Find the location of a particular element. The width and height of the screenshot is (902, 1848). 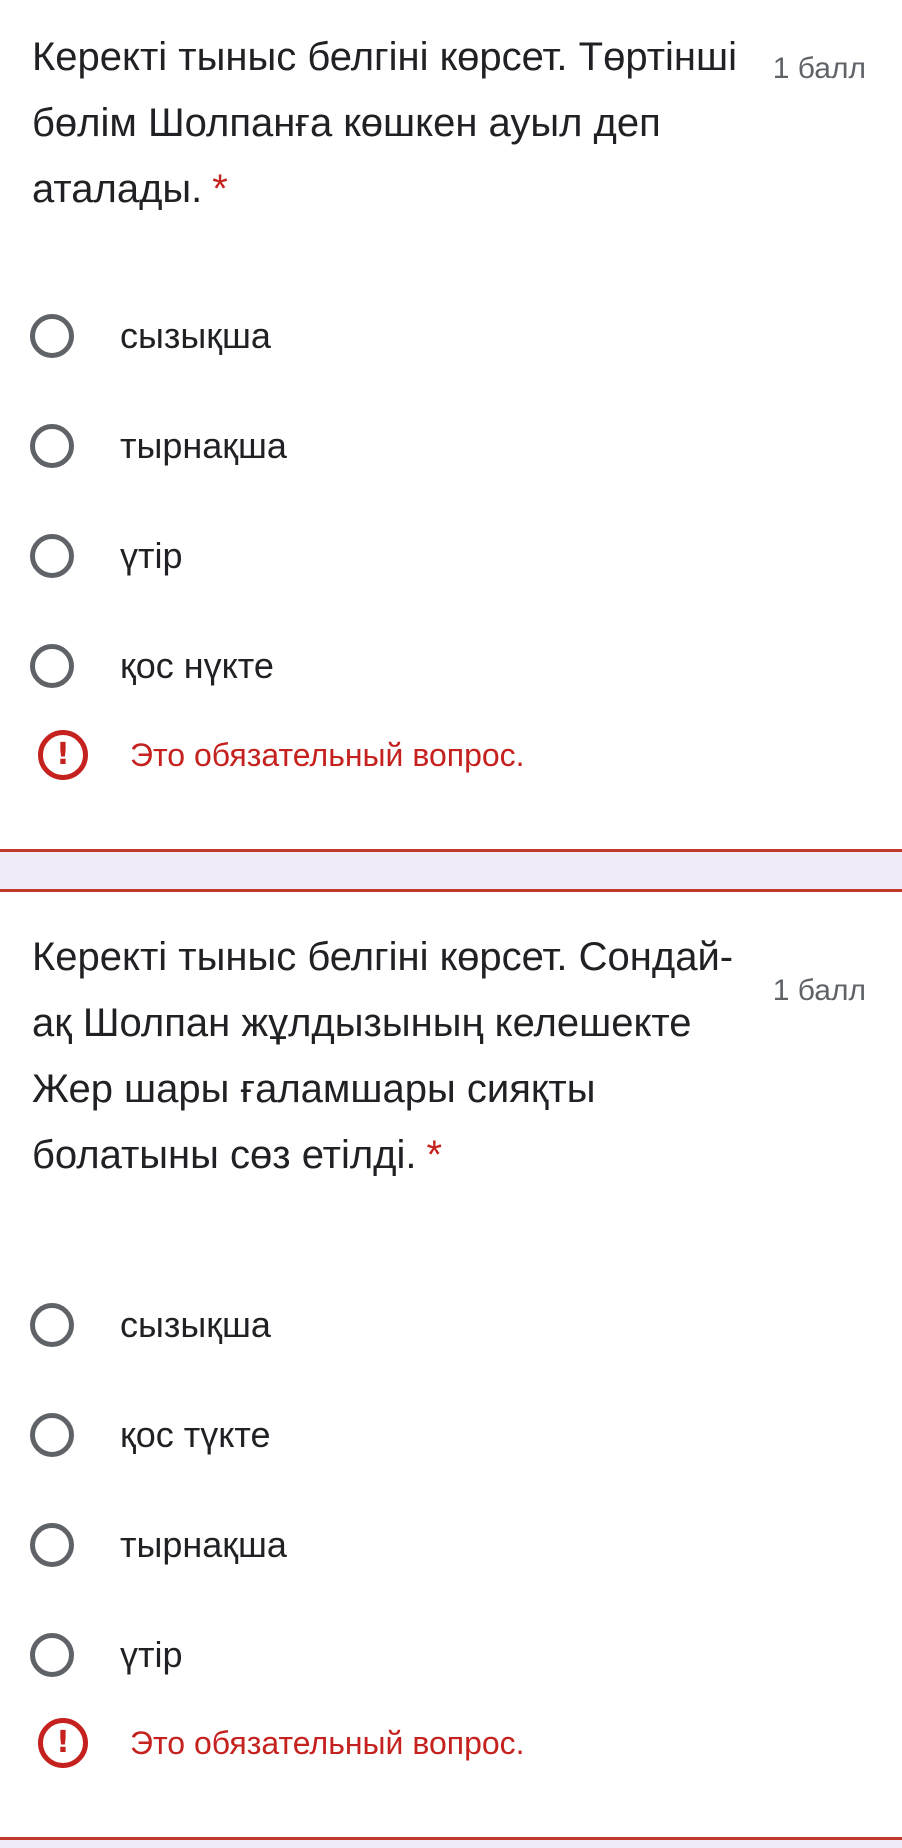

bottom-separator is located at coordinates (451, 1844).